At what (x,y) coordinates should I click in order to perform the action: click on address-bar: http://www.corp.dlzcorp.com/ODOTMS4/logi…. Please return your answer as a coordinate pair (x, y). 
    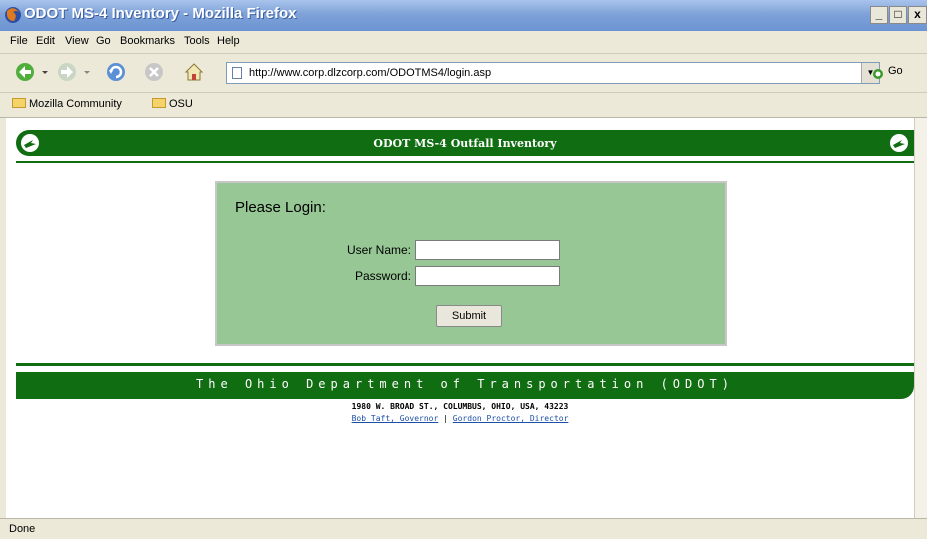
    Looking at the image, I should click on (553, 73).